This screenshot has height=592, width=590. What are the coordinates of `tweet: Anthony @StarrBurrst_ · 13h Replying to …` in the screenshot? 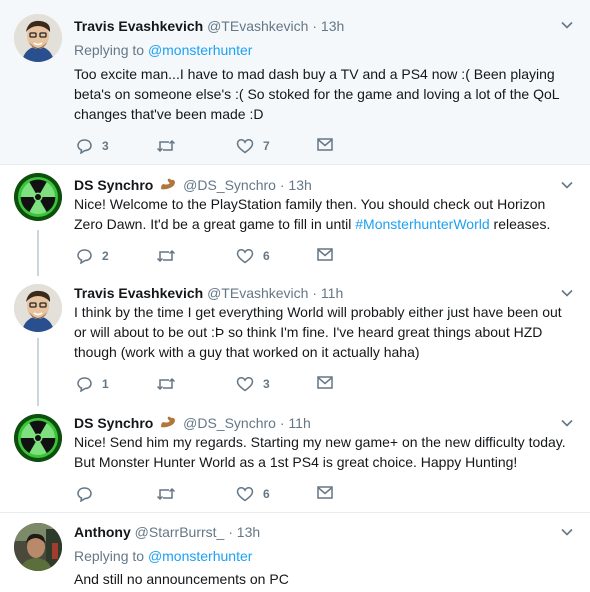 It's located at (295, 552).